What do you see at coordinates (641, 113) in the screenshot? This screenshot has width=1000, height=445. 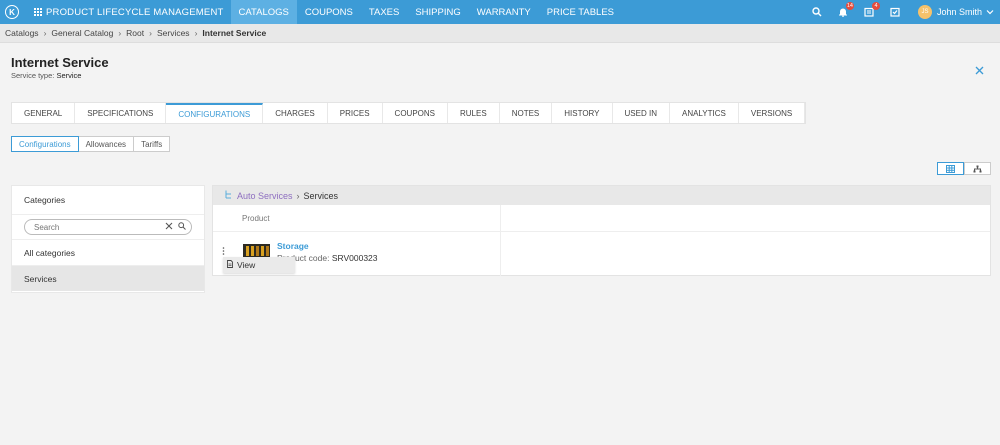 I see `tab-used-in: USED IN` at bounding box center [641, 113].